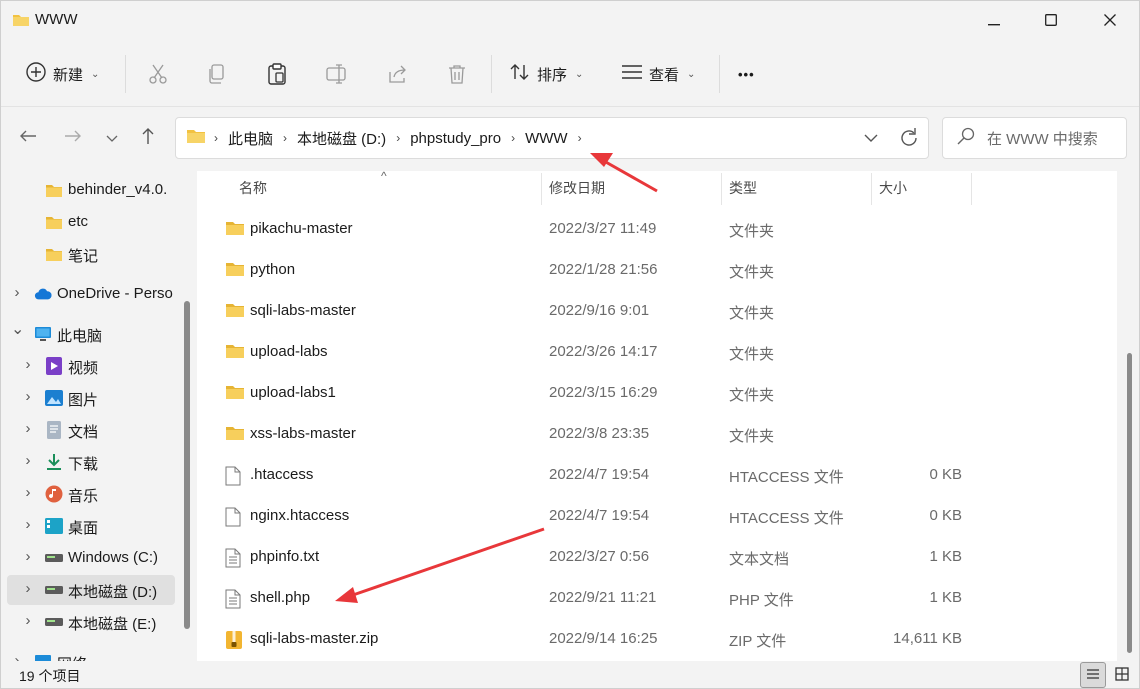  I want to click on copy-icon, so click(217, 74).